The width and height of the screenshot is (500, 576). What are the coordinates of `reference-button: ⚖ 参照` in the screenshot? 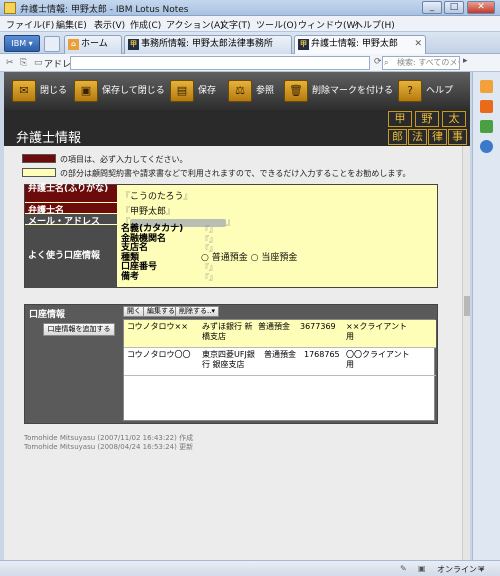 It's located at (251, 91).